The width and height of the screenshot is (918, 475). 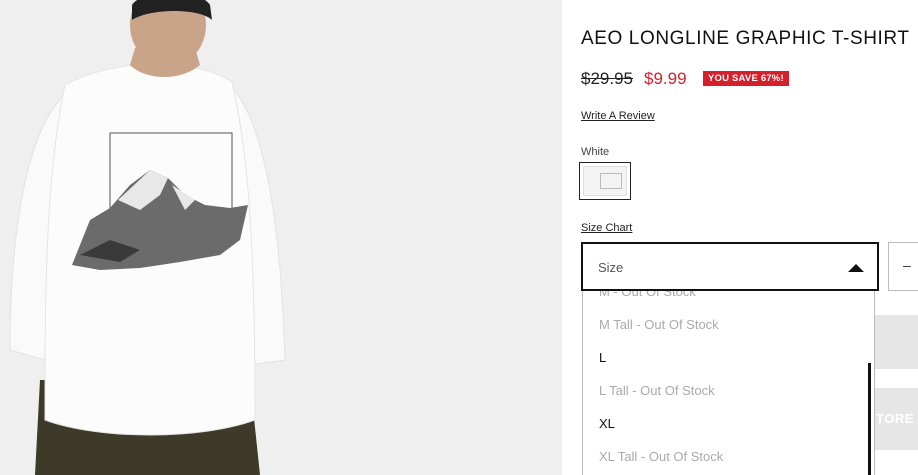 I want to click on size-option: M - Out Of Stock, so click(x=647, y=295).